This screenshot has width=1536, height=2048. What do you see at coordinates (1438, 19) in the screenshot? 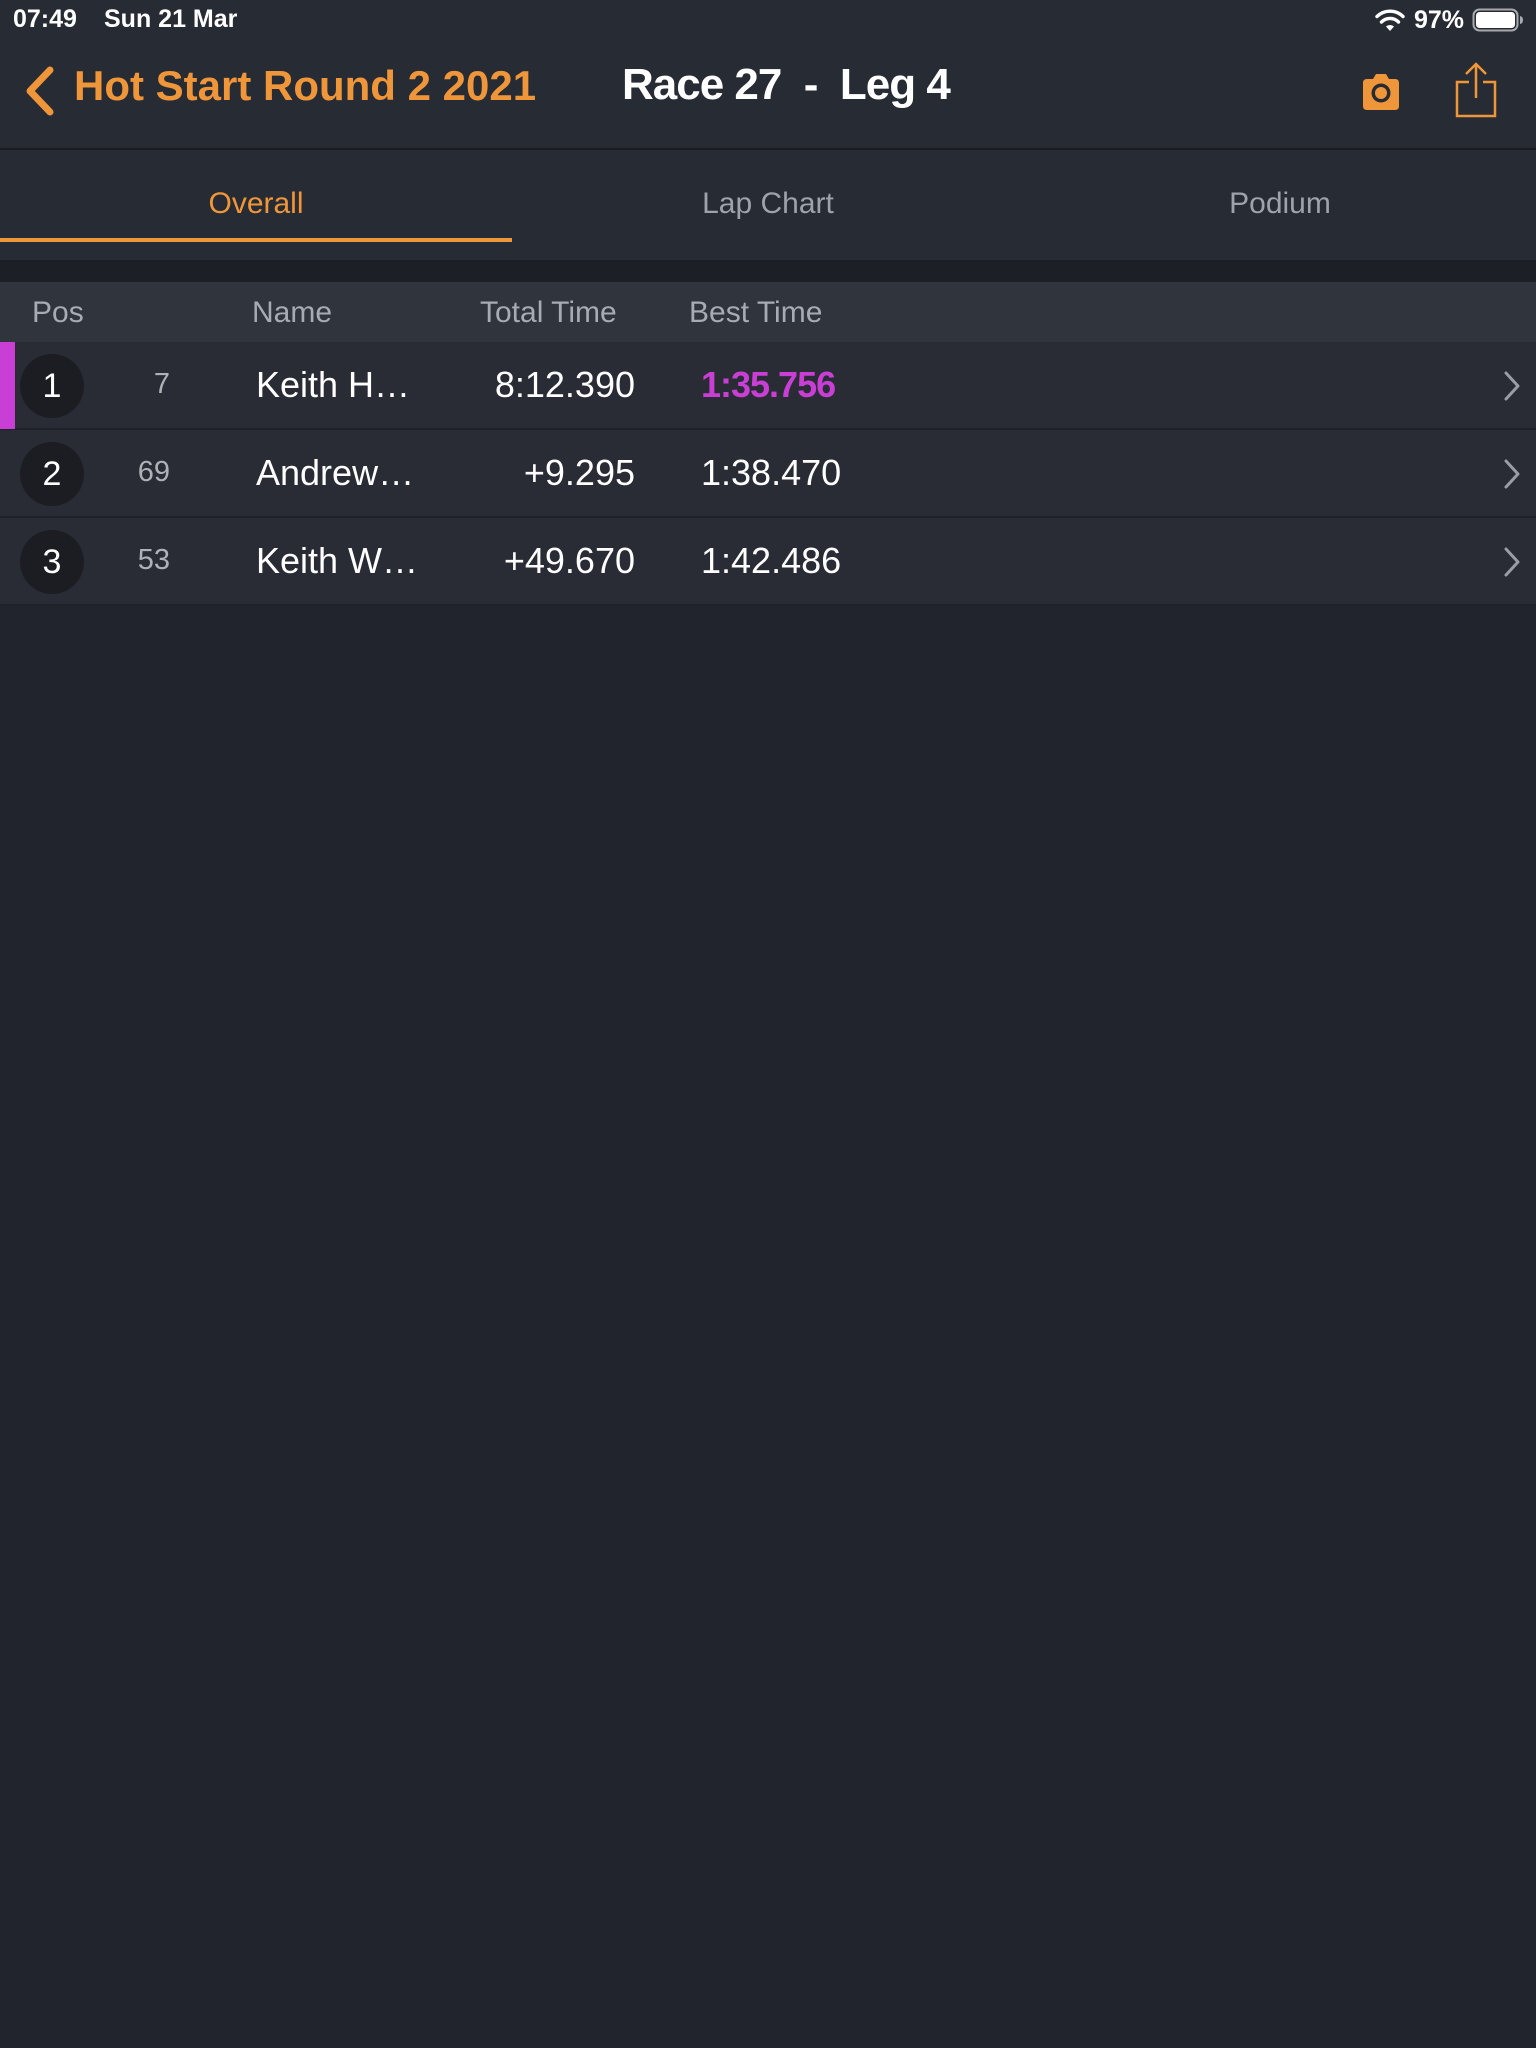
I see `battery-percentage: 97%` at bounding box center [1438, 19].